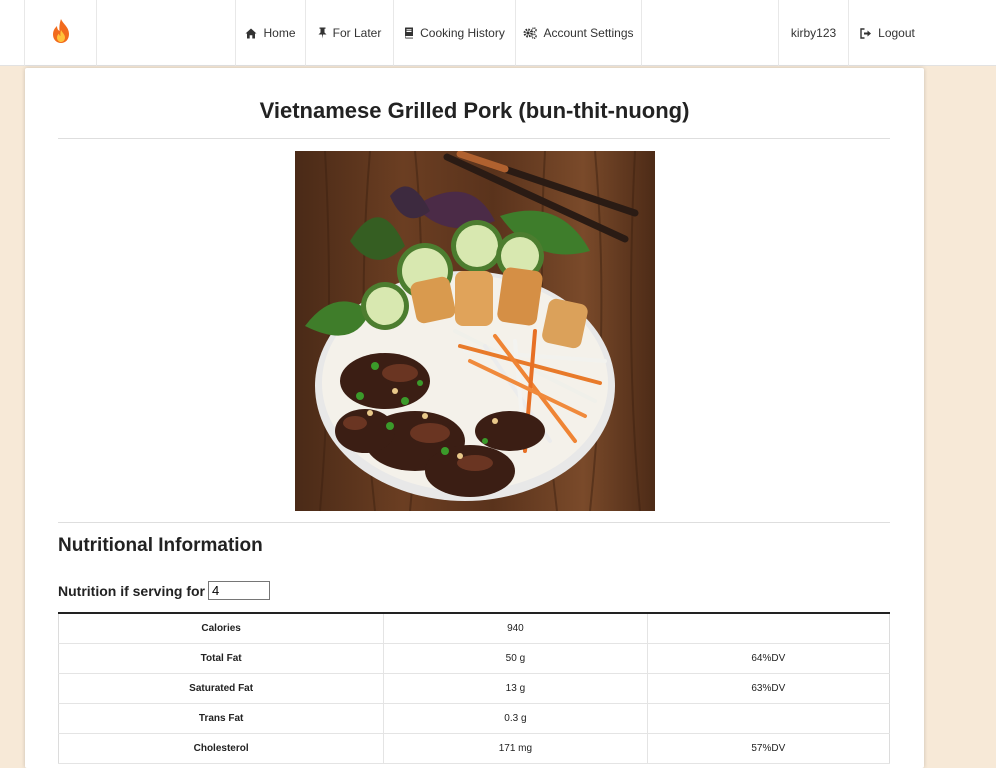 This screenshot has width=996, height=768. Describe the element at coordinates (530, 33) in the screenshot. I see `gears-icon` at that location.